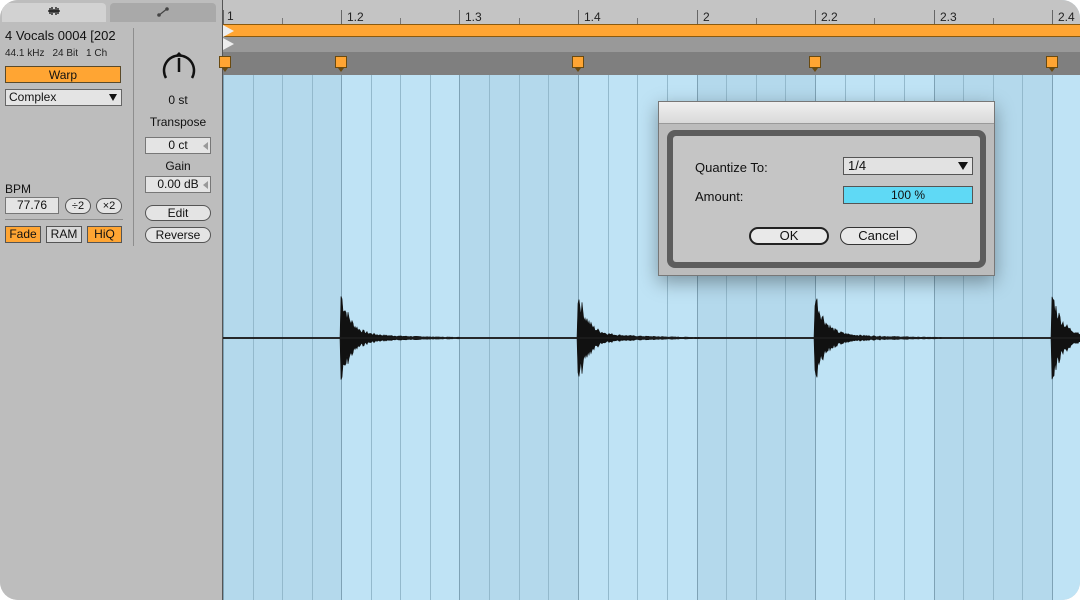 The height and width of the screenshot is (600, 1080). I want to click on warp-mode-select: Complex, so click(63, 97).